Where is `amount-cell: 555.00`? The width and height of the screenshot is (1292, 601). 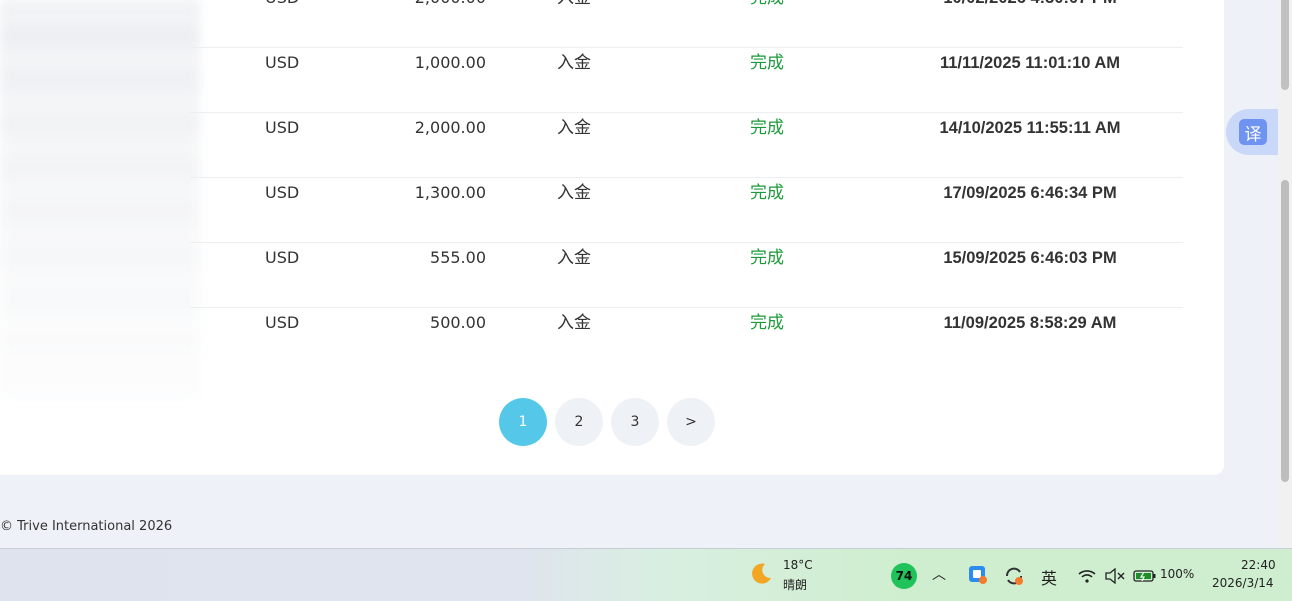
amount-cell: 555.00 is located at coordinates (458, 257).